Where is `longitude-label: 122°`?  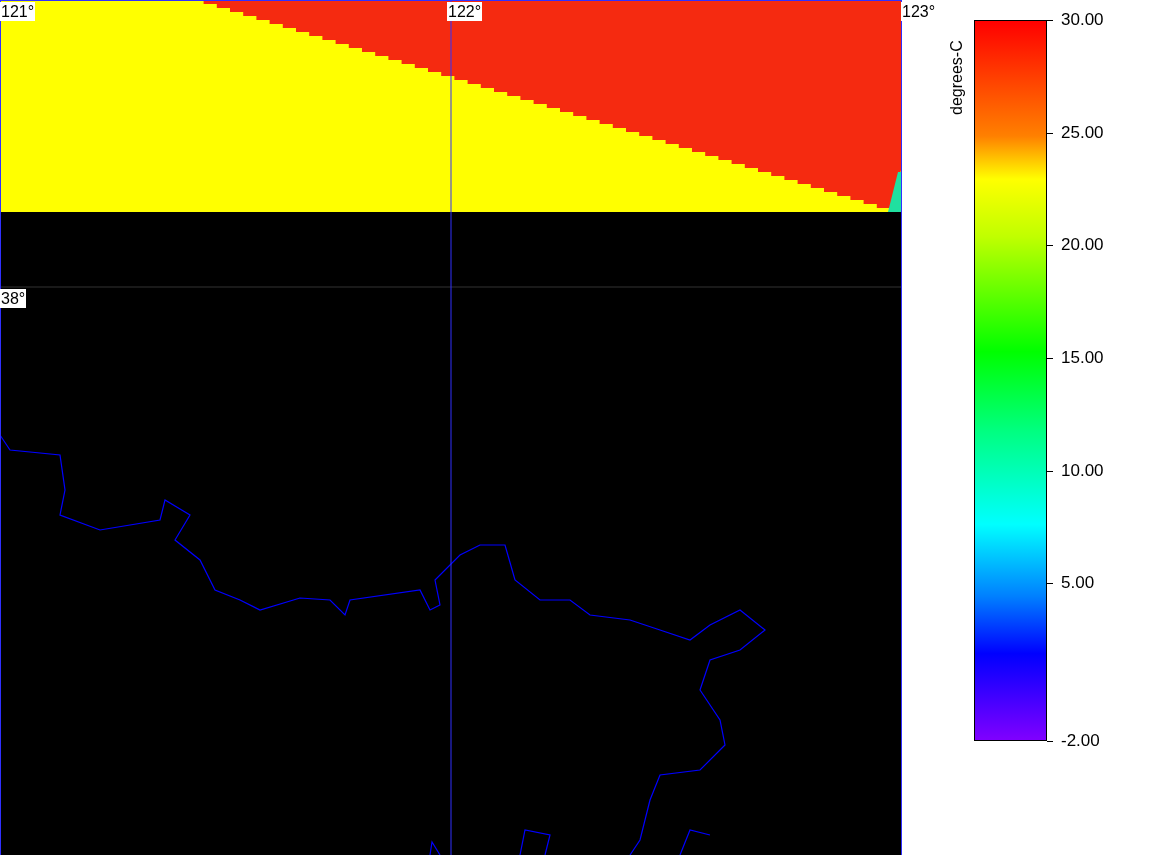 longitude-label: 122° is located at coordinates (465, 11).